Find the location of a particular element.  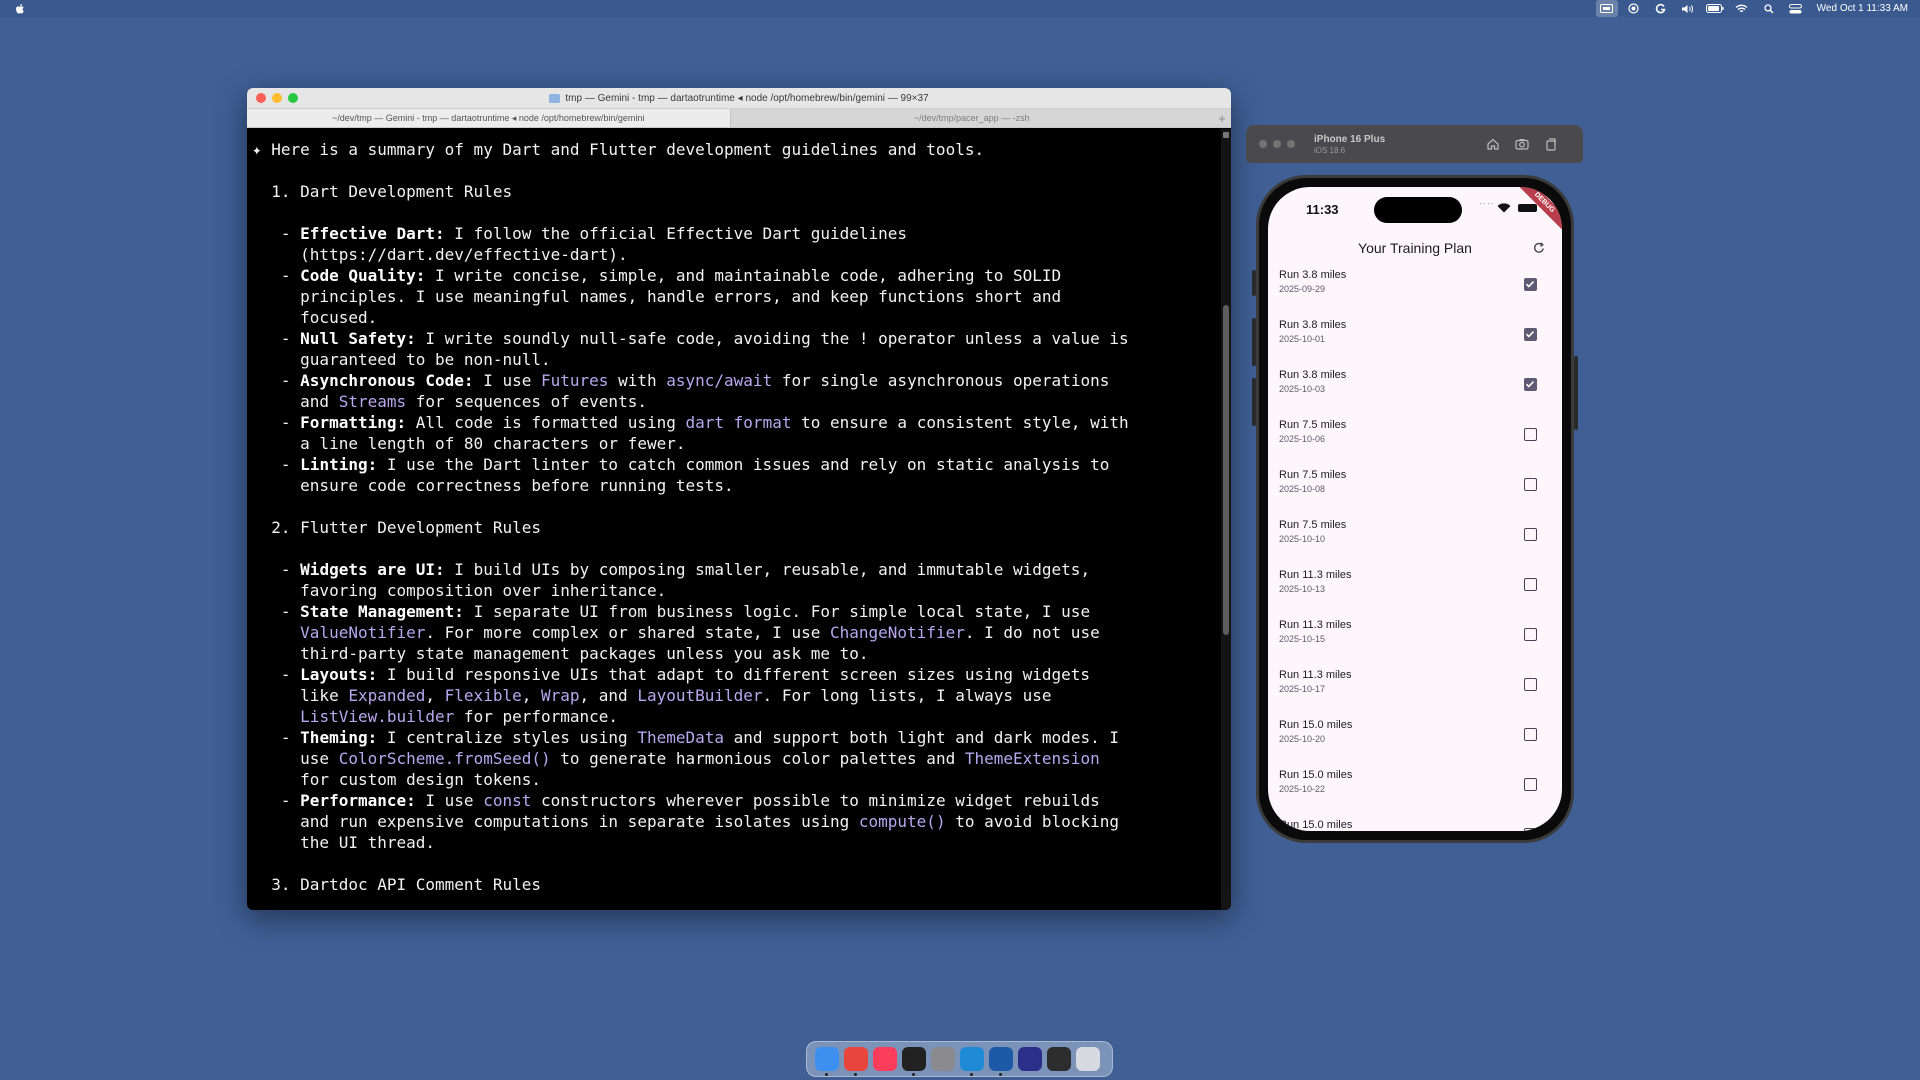

spotlight-icon is located at coordinates (1769, 8).